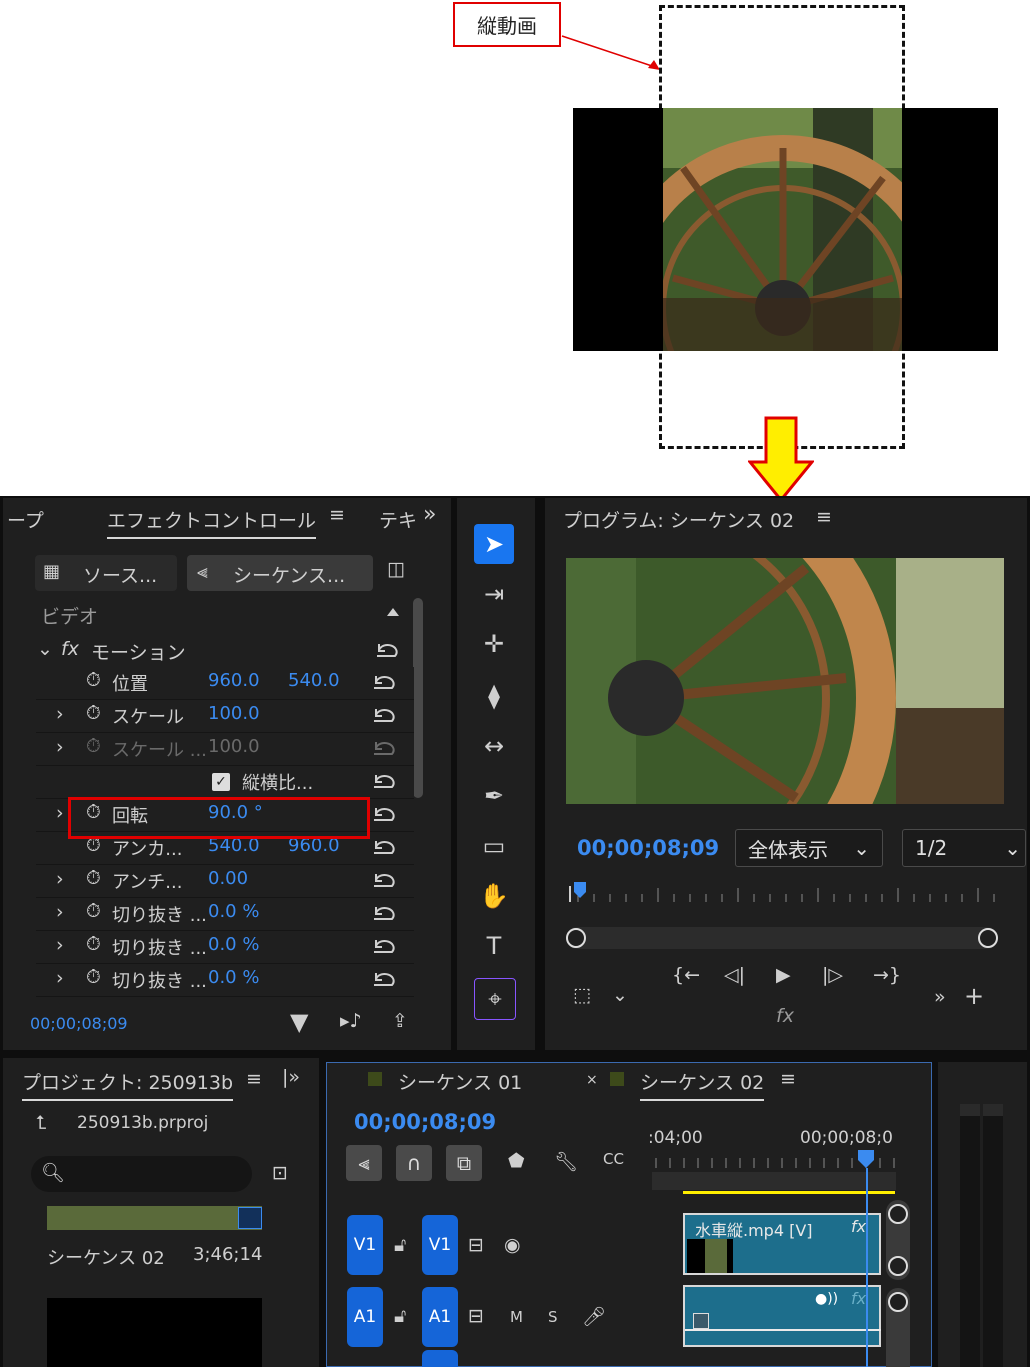  What do you see at coordinates (582, 995) in the screenshot?
I see `safe-margin-icon: ⬚` at bounding box center [582, 995].